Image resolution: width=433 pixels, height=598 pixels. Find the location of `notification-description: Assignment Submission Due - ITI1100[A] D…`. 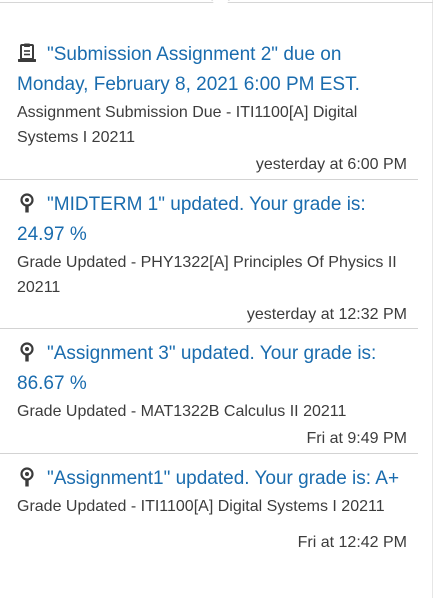

notification-description: Assignment Submission Due - ITI1100[A] D… is located at coordinates (187, 125).